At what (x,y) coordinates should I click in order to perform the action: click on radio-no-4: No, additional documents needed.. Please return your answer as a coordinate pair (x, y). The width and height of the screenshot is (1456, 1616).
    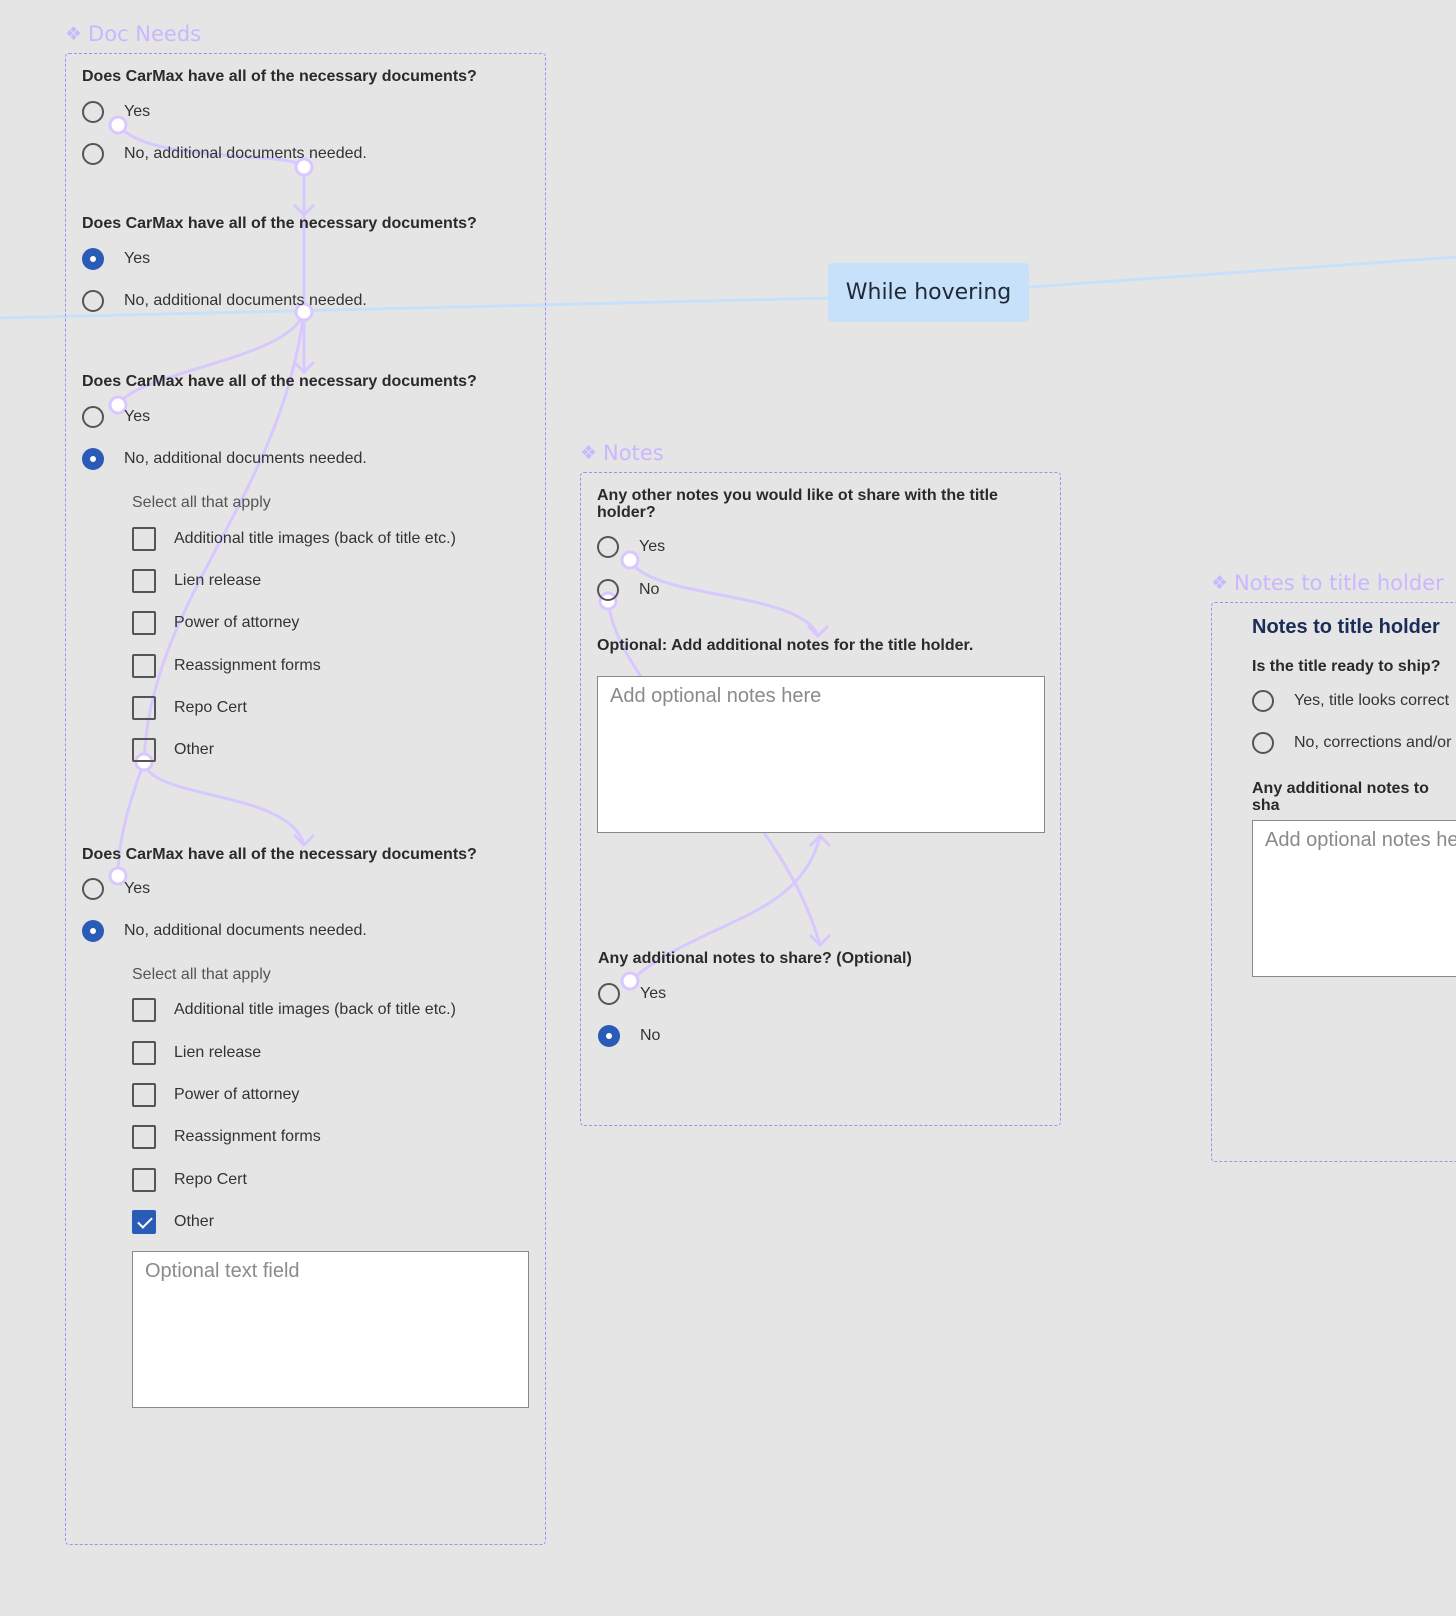
    Looking at the image, I should click on (224, 931).